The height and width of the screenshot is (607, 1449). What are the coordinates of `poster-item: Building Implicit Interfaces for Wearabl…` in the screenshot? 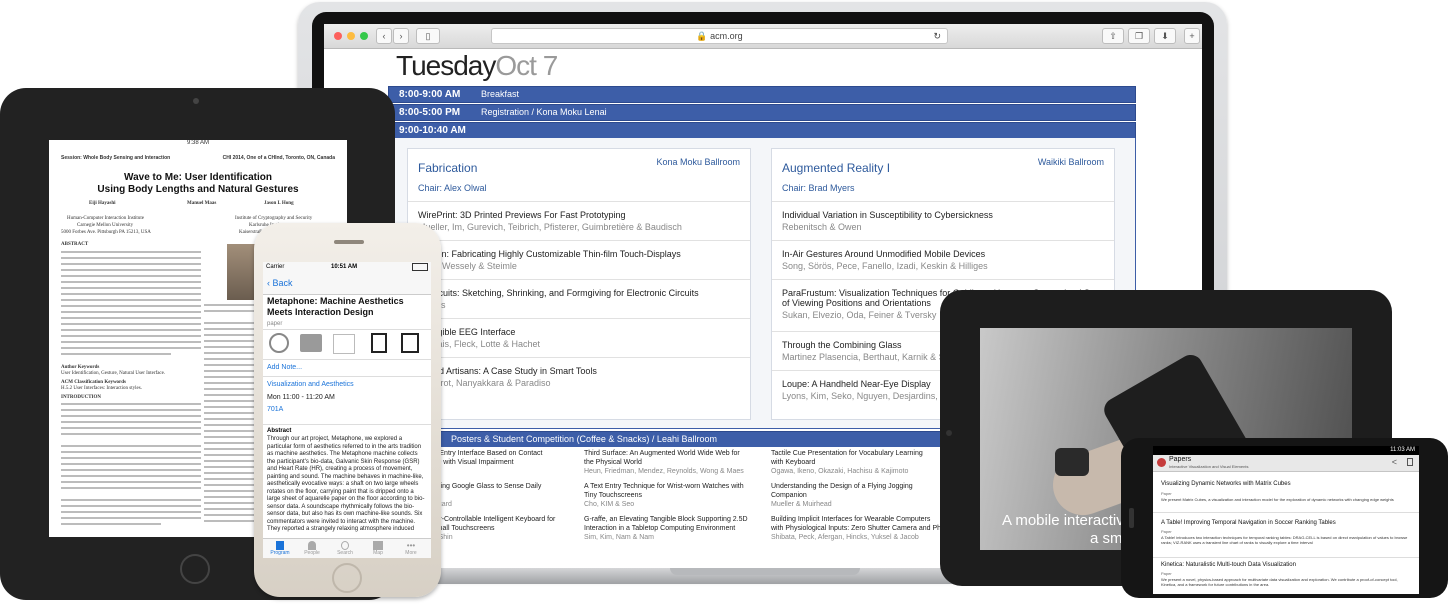 It's located at (861, 536).